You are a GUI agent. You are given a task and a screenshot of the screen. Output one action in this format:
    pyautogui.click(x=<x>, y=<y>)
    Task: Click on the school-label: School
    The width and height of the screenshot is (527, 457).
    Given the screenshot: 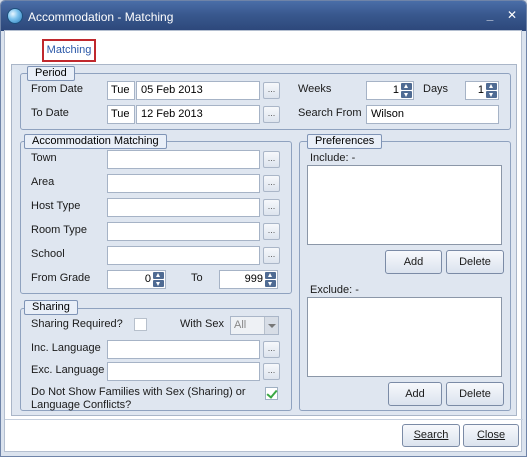 What is the action you would take?
    pyautogui.click(x=48, y=254)
    